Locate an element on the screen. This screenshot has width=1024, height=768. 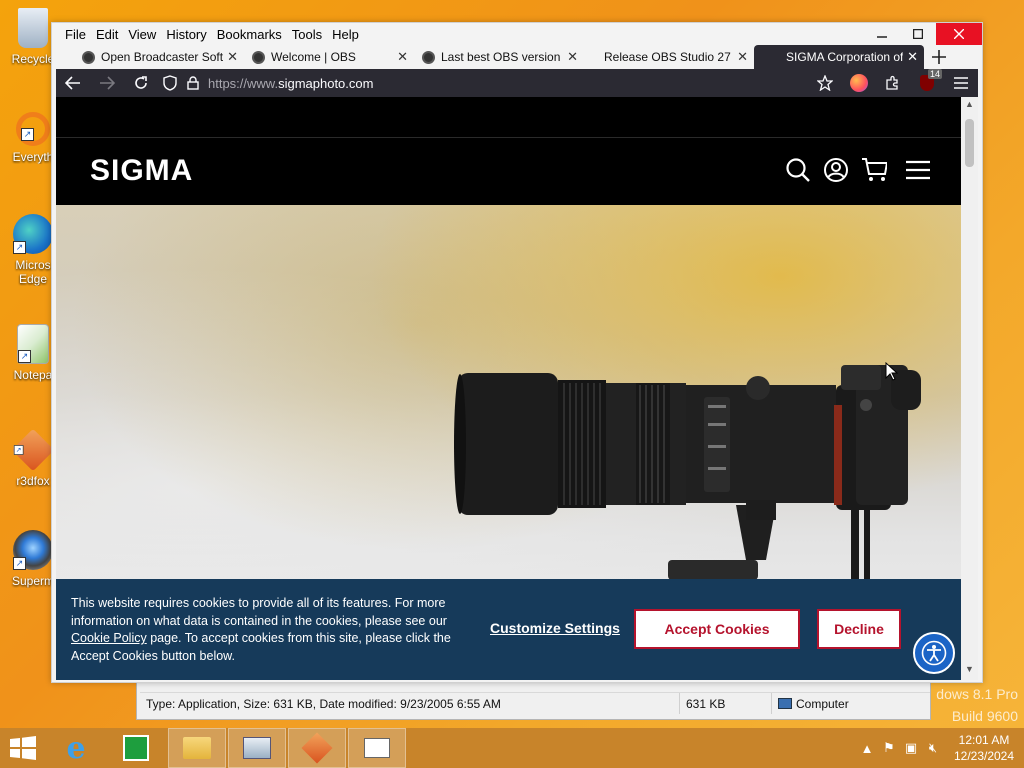
bookmark-star-button is located at coordinates (825, 83).